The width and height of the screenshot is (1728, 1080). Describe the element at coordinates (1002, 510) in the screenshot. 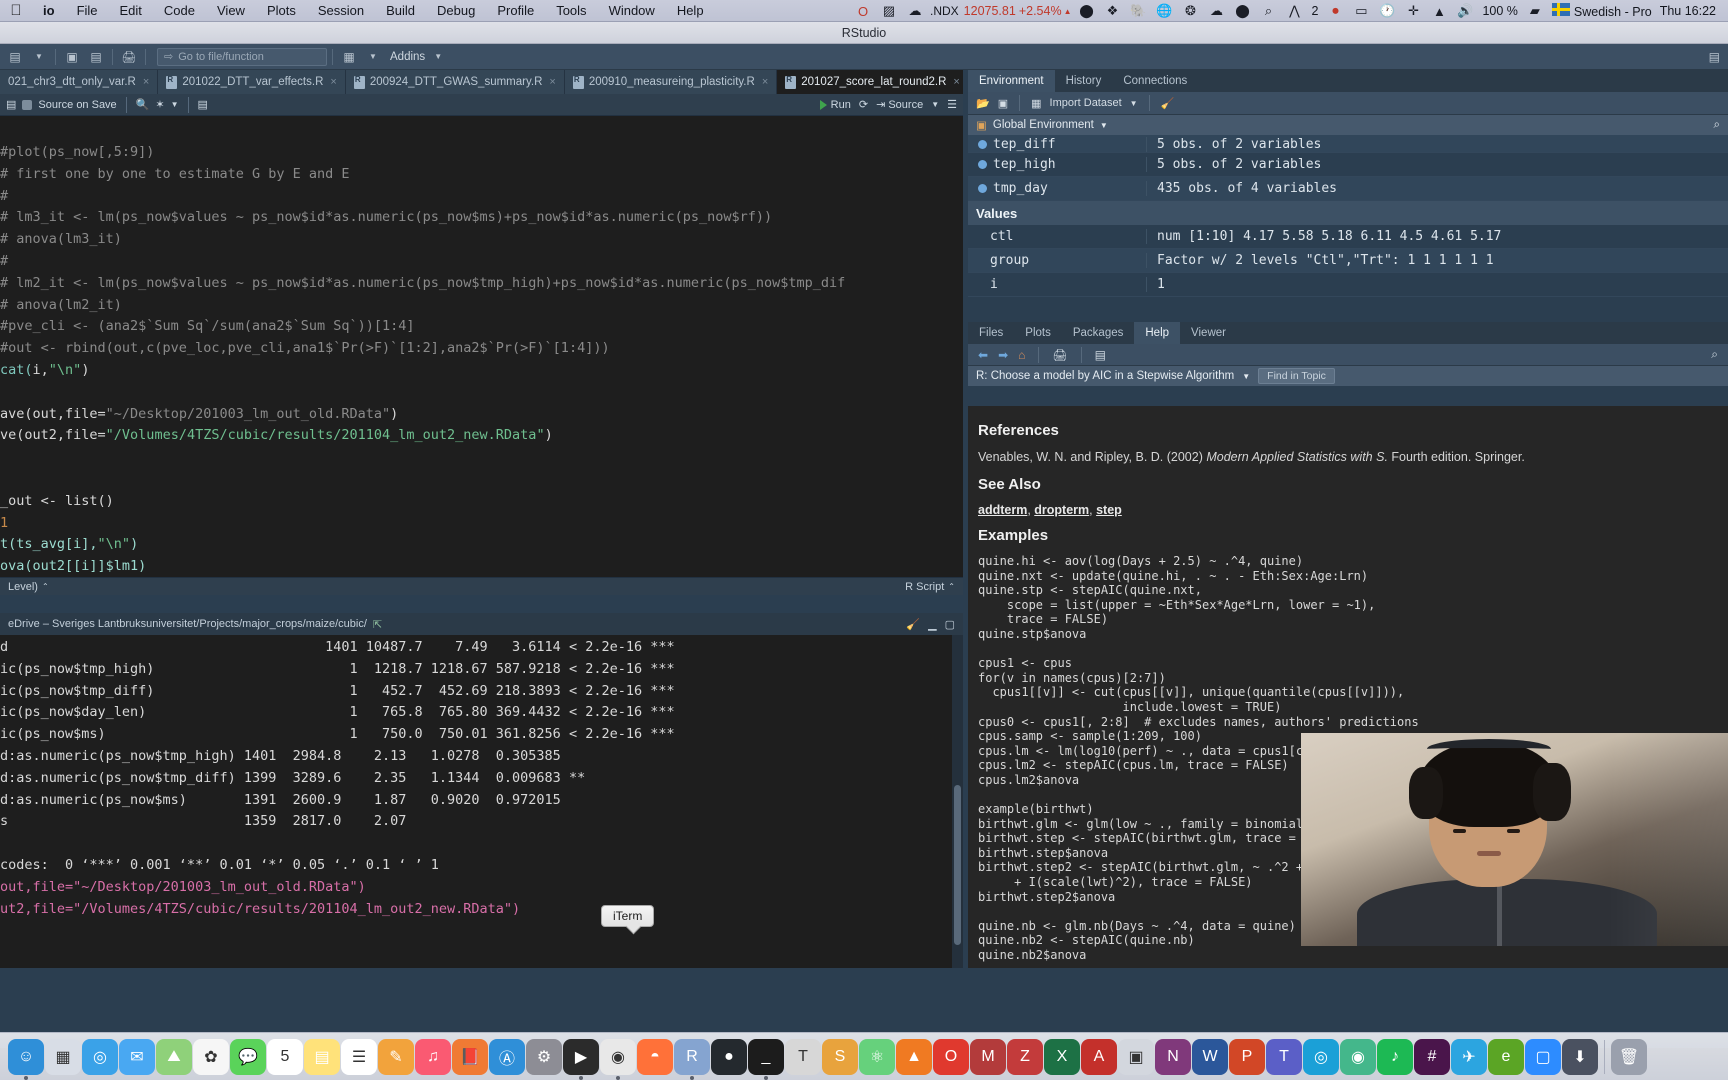

I see `link-addterm: addterm` at that location.